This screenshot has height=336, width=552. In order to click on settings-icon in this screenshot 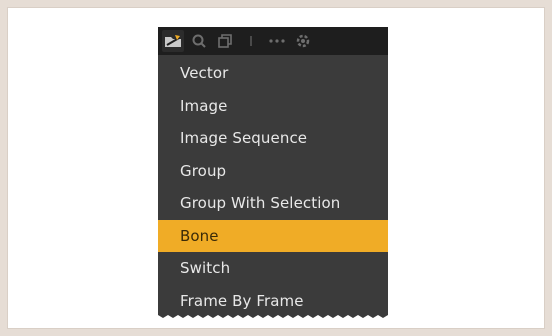, I will do `click(303, 41)`.